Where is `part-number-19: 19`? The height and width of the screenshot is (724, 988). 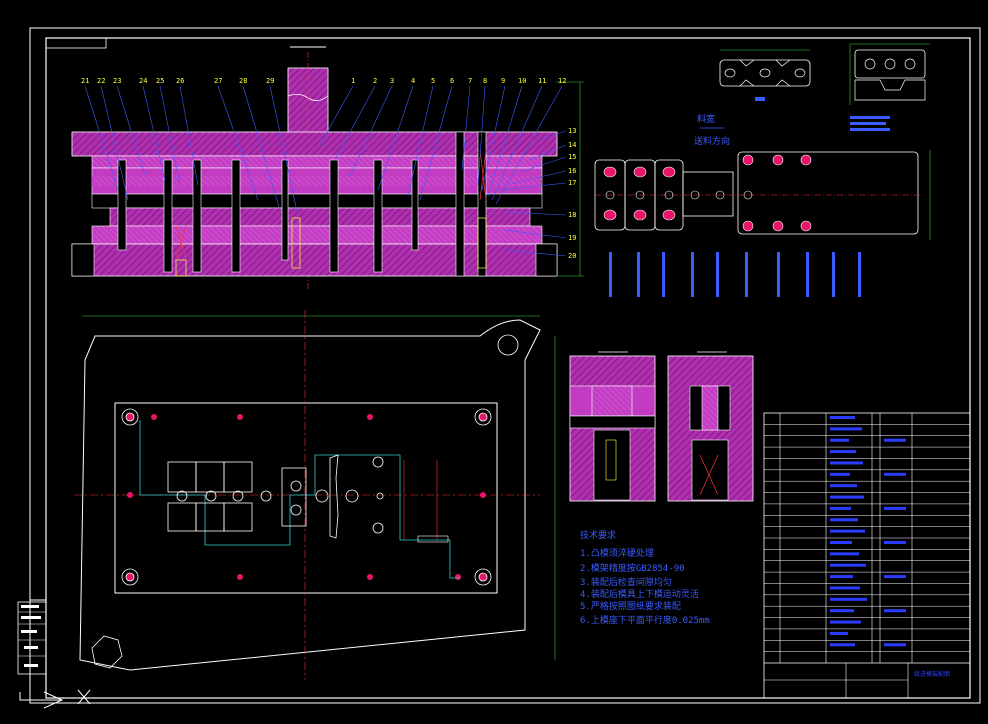 part-number-19: 19 is located at coordinates (572, 238).